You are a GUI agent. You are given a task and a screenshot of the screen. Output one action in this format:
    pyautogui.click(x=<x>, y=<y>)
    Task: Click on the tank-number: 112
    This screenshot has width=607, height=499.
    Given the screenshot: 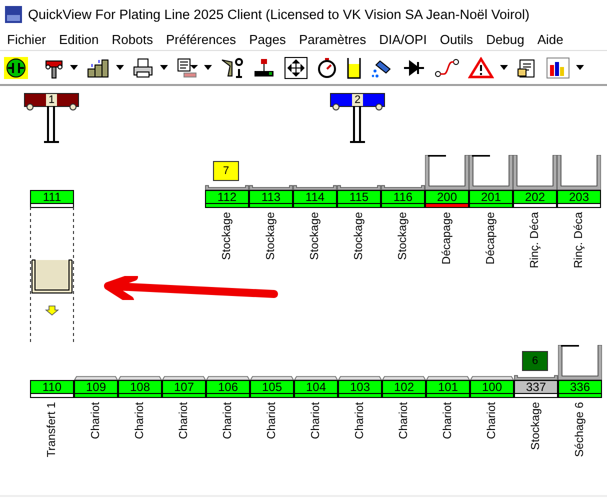 What is the action you would take?
    pyautogui.click(x=227, y=196)
    